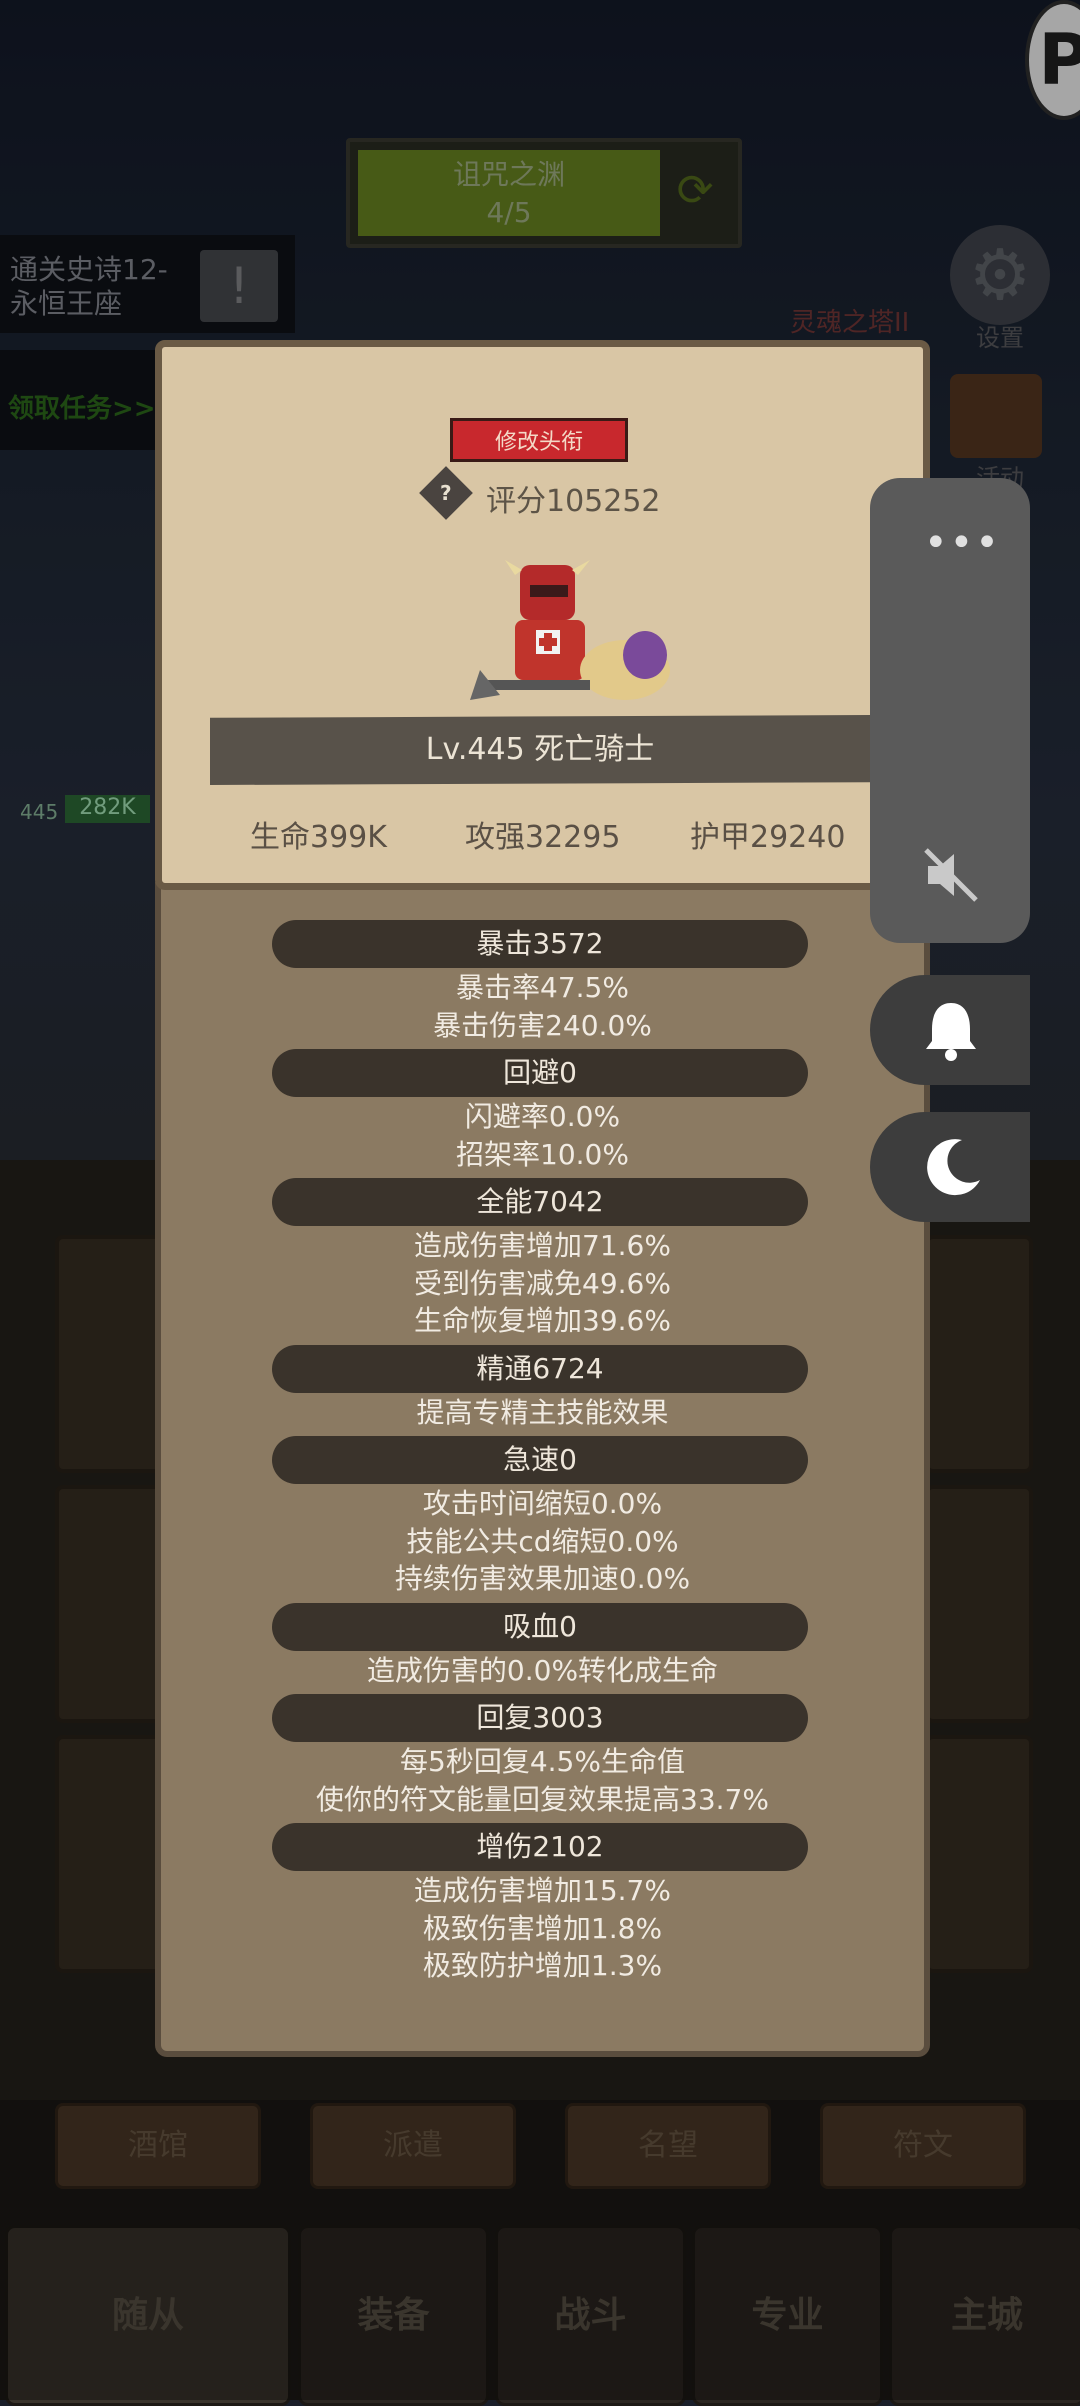  I want to click on stat-detail-line: 招架率10.0%, so click(542, 1154).